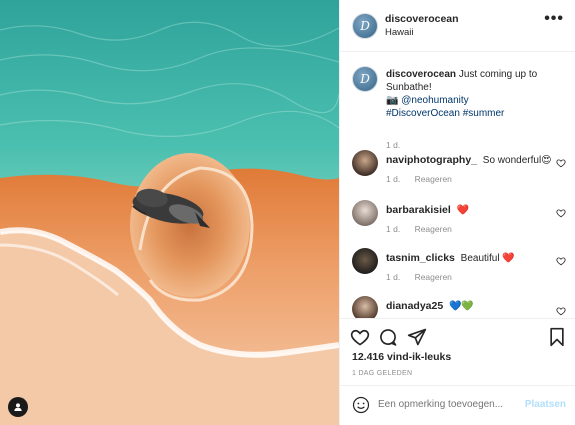 This screenshot has width=575, height=425. I want to click on comment-username: barbarakisiel, so click(418, 210).